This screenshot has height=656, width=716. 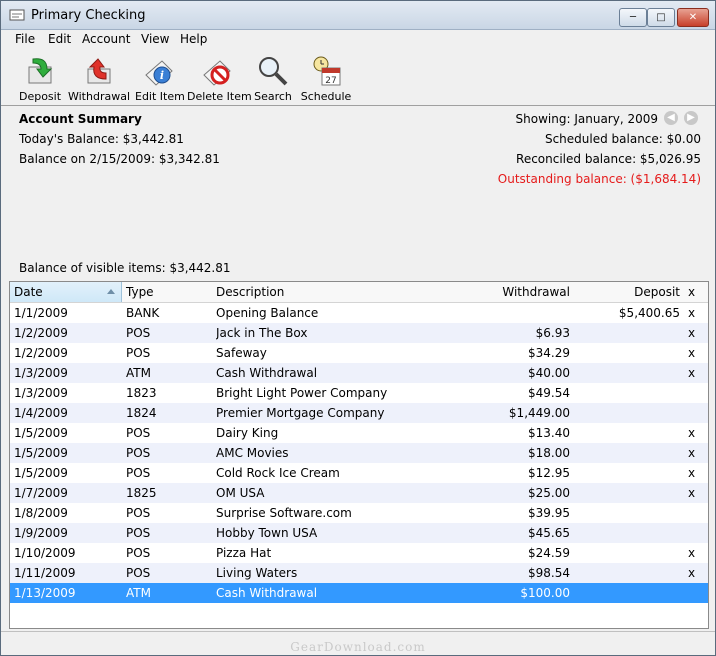 I want to click on column-header-deposit: Deposit, so click(x=629, y=292).